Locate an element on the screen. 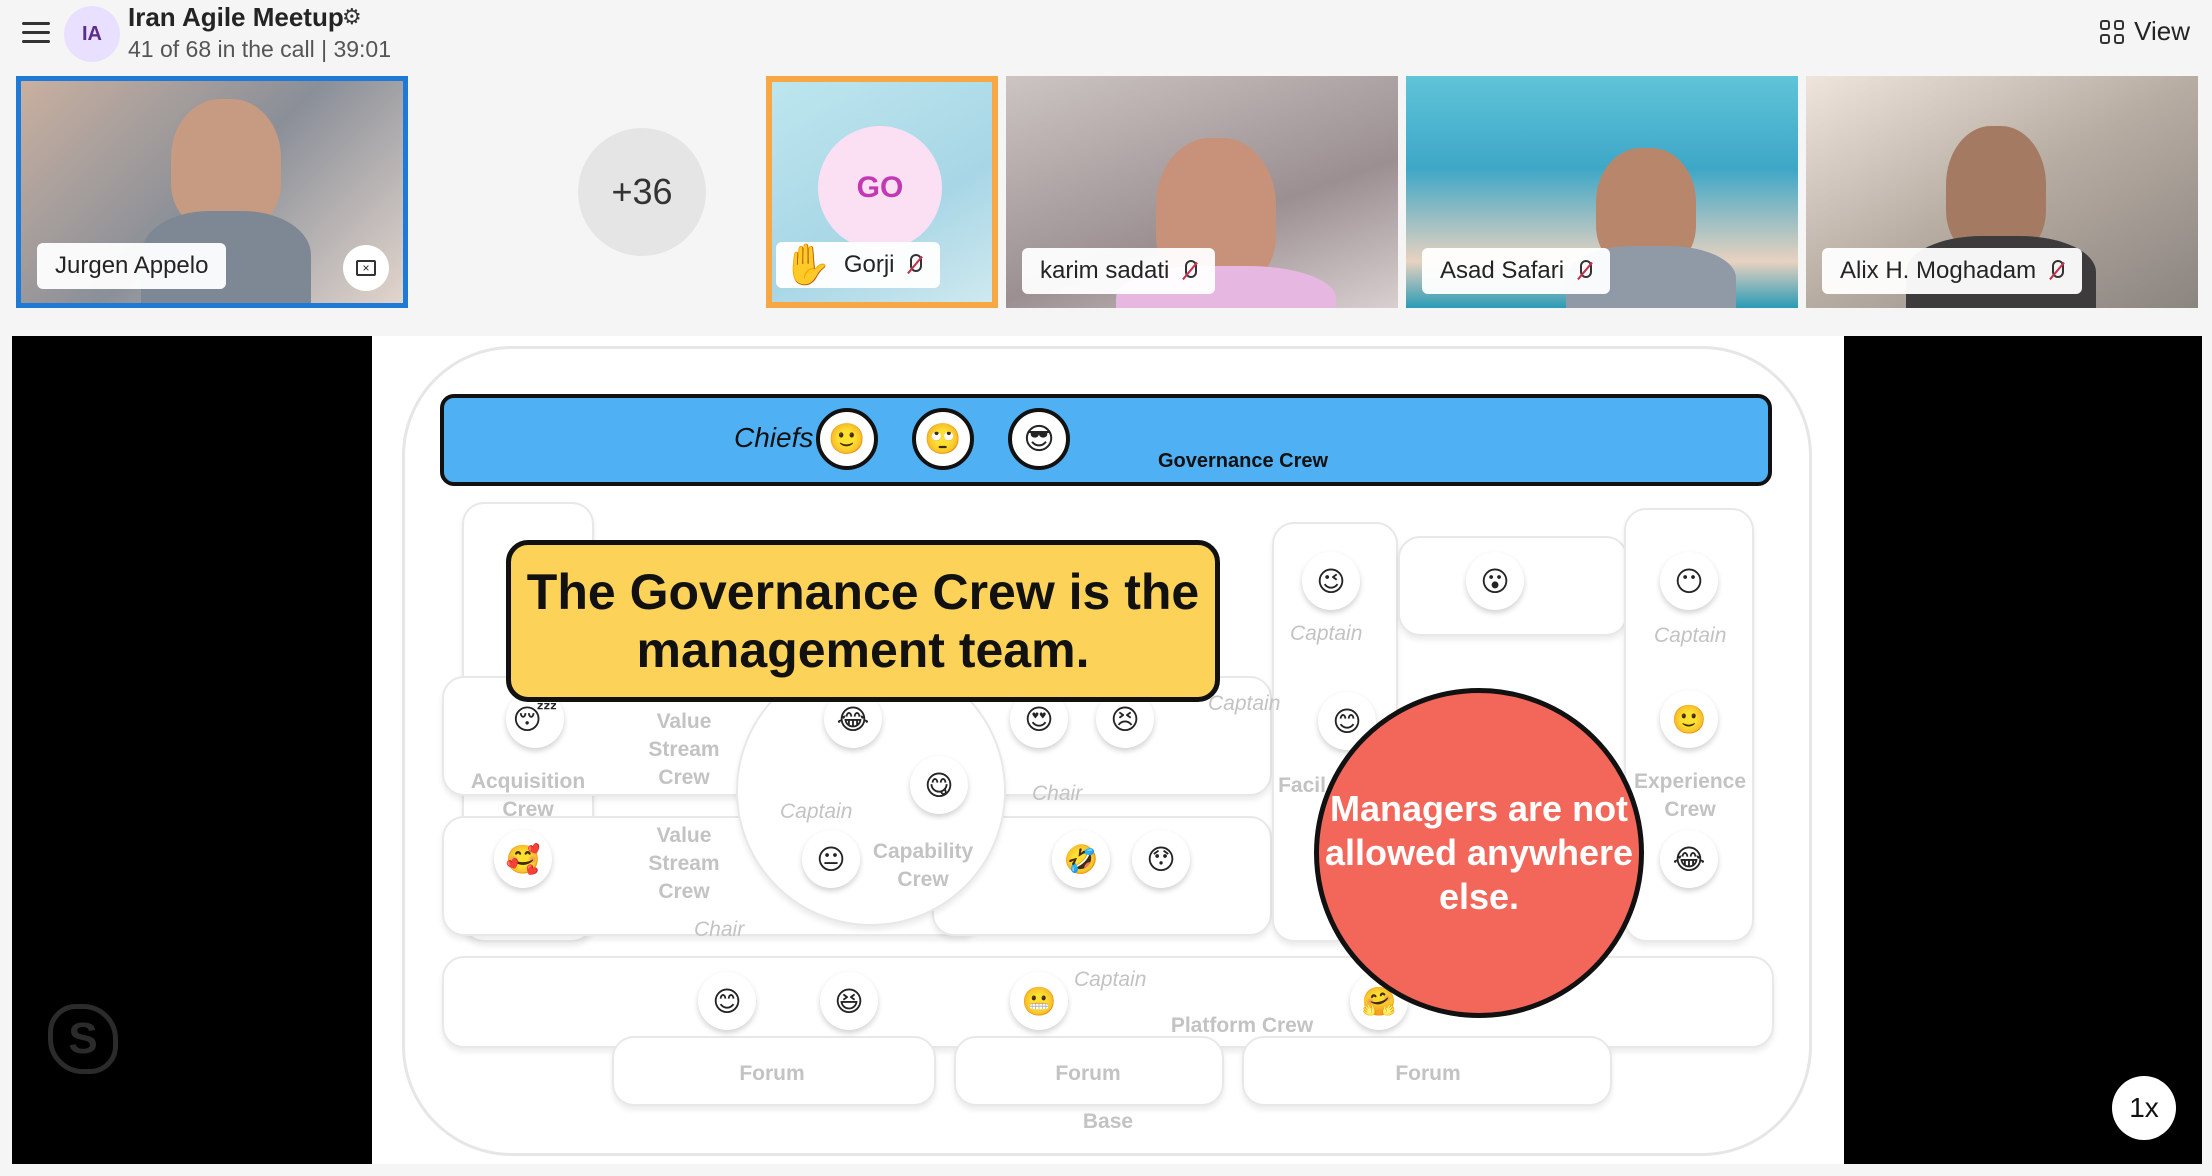 The width and height of the screenshot is (2212, 1176). participant-tile: GO ✋ Gorji is located at coordinates (882, 192).